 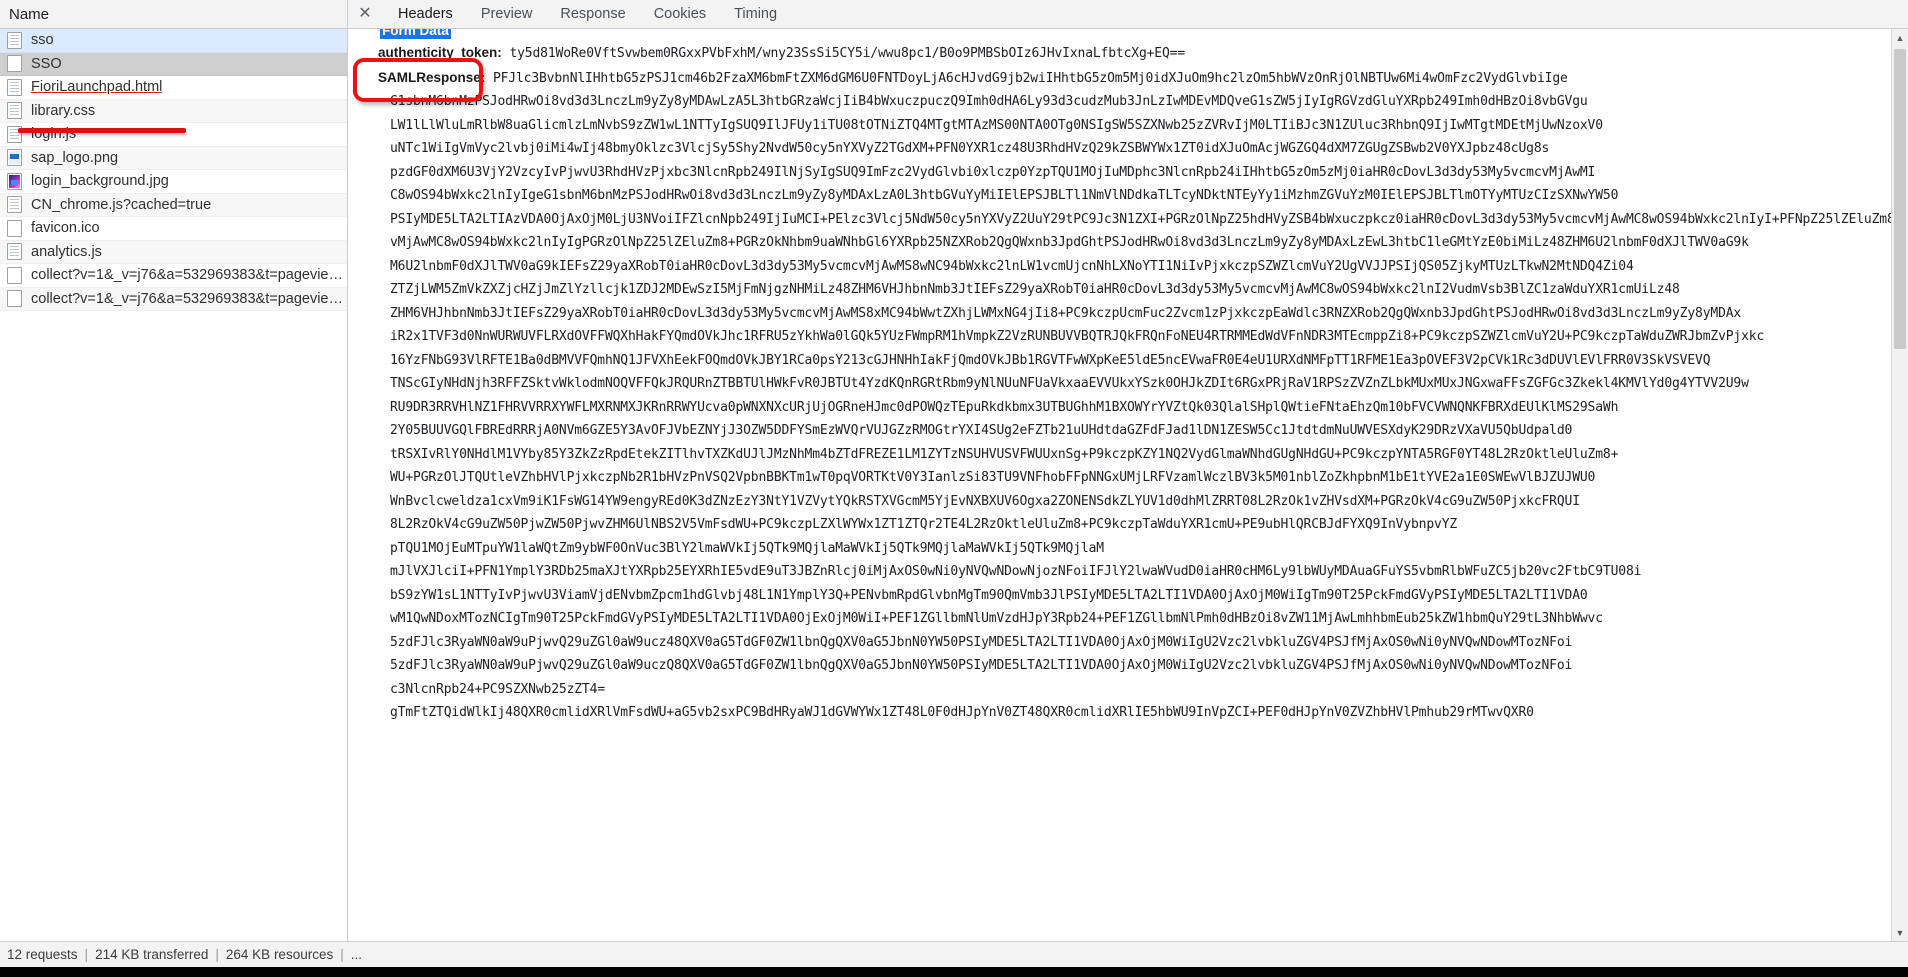 What do you see at coordinates (102, 130) in the screenshot?
I see `annotation-underline-fiorilaunchpad` at bounding box center [102, 130].